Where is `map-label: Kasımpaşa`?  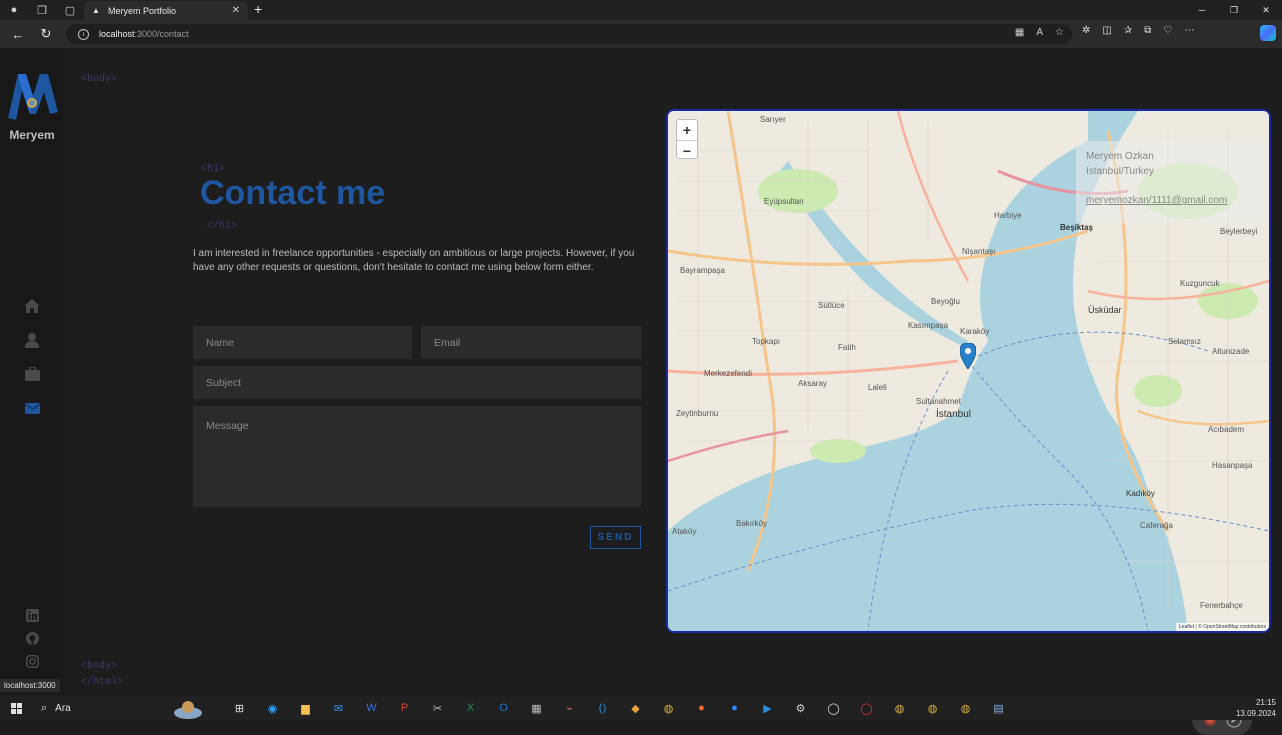
map-label: Kasımpaşa is located at coordinates (928, 325).